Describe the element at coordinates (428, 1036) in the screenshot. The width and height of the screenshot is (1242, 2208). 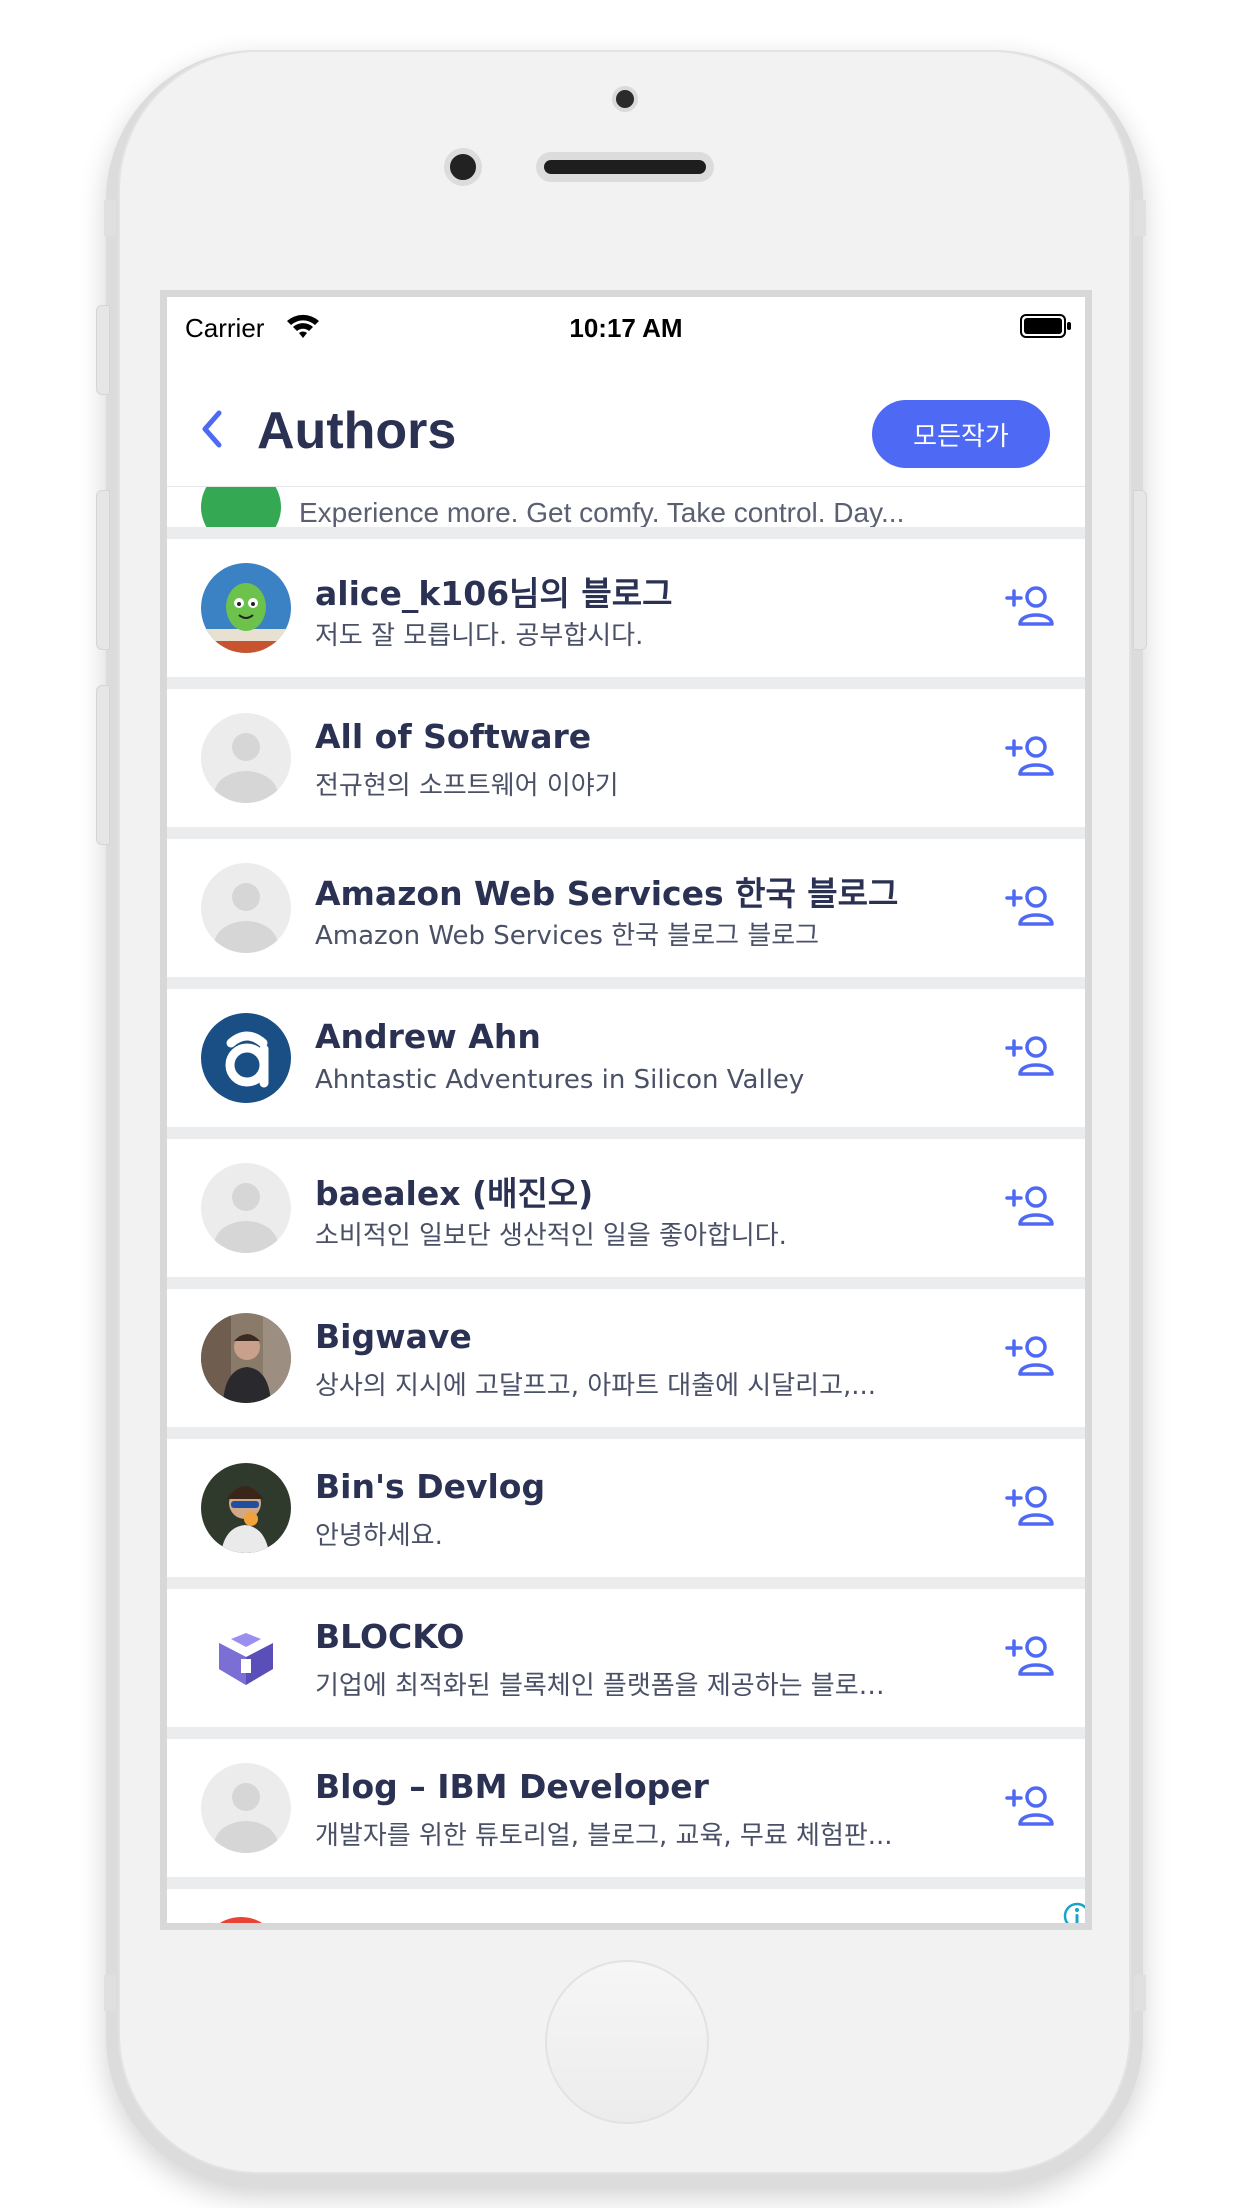
I see `list-item-title: Andrew Ahn` at that location.